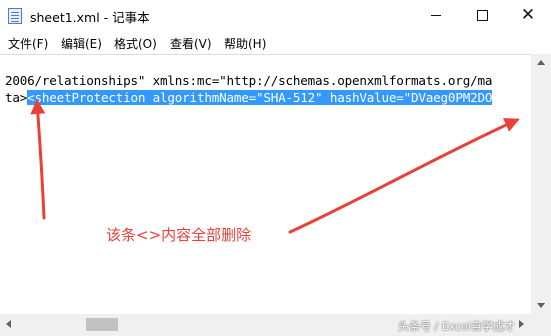  What do you see at coordinates (456, 326) in the screenshot?
I see `watermark-text: 头条号 / Excel自学成才` at bounding box center [456, 326].